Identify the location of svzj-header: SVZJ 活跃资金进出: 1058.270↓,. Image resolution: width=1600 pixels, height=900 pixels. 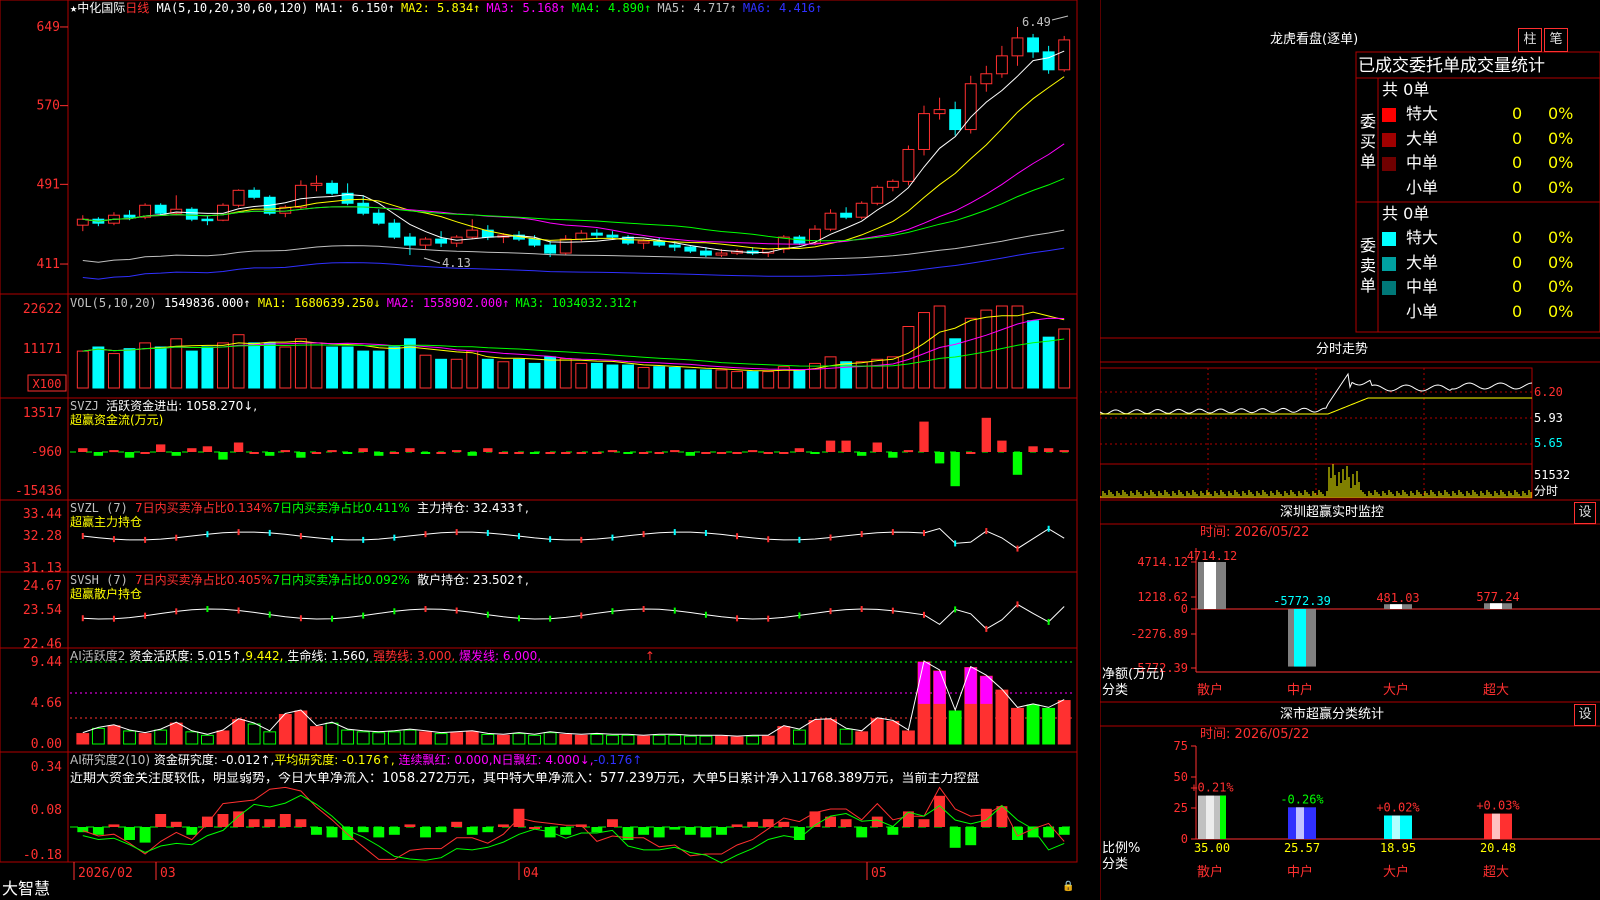
(163, 406).